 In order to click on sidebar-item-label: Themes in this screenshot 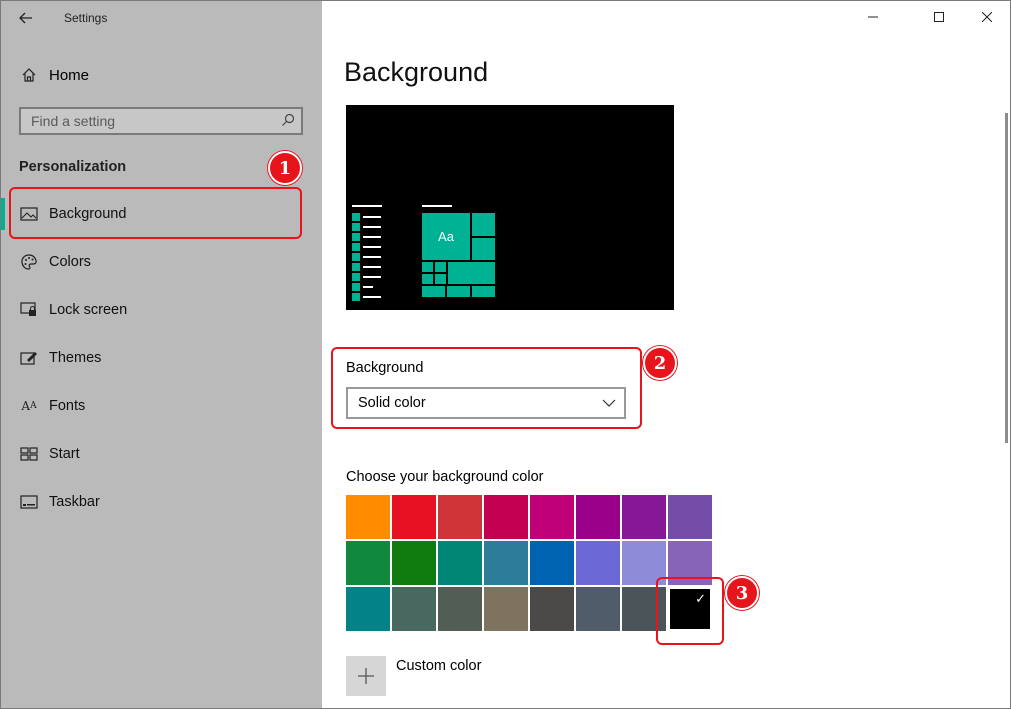, I will do `click(75, 358)`.